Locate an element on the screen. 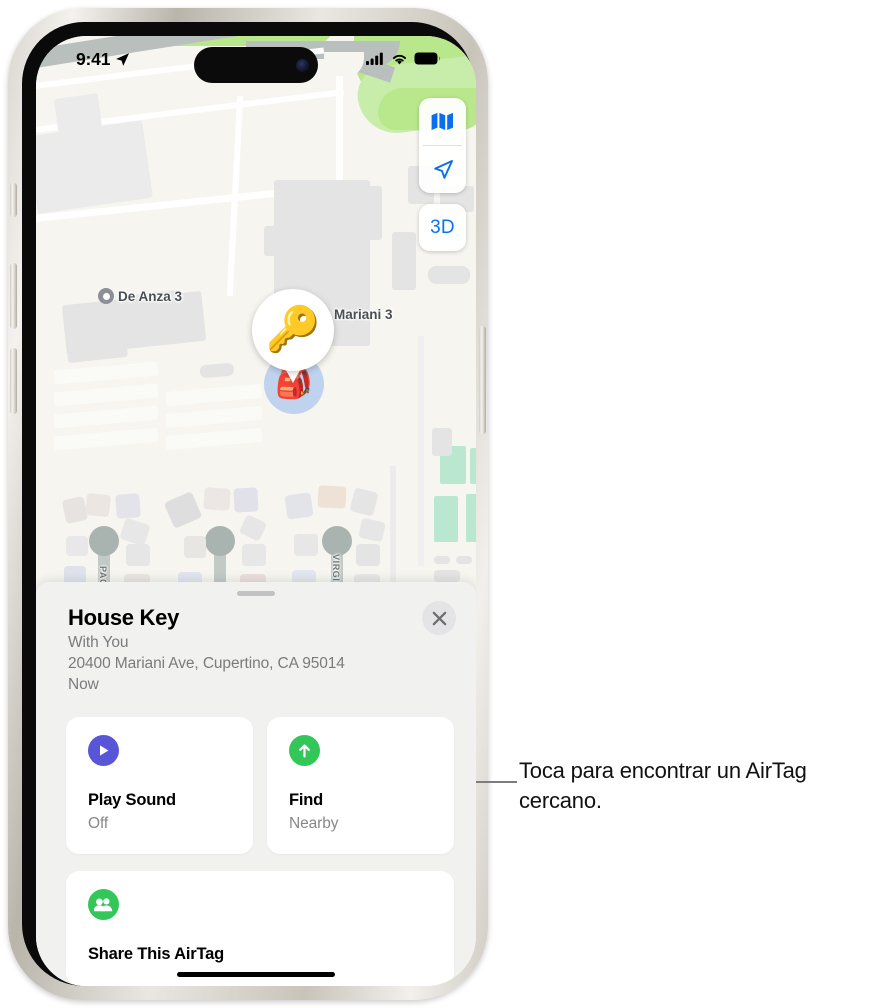 This screenshot has width=896, height=1008. play-sound-card: Play Sound Off is located at coordinates (159, 785).